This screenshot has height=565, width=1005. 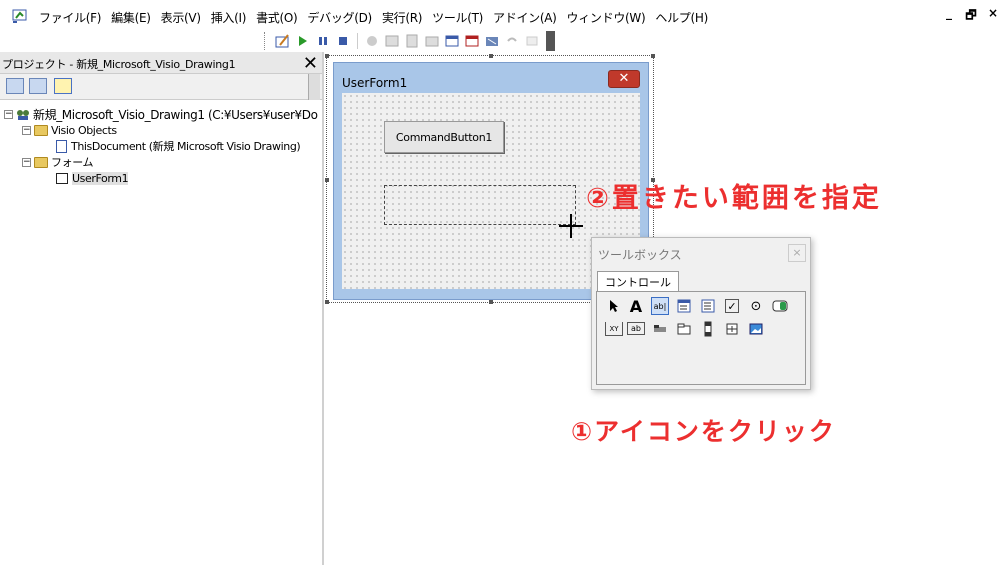 I want to click on module-icon, so click(x=472, y=41).